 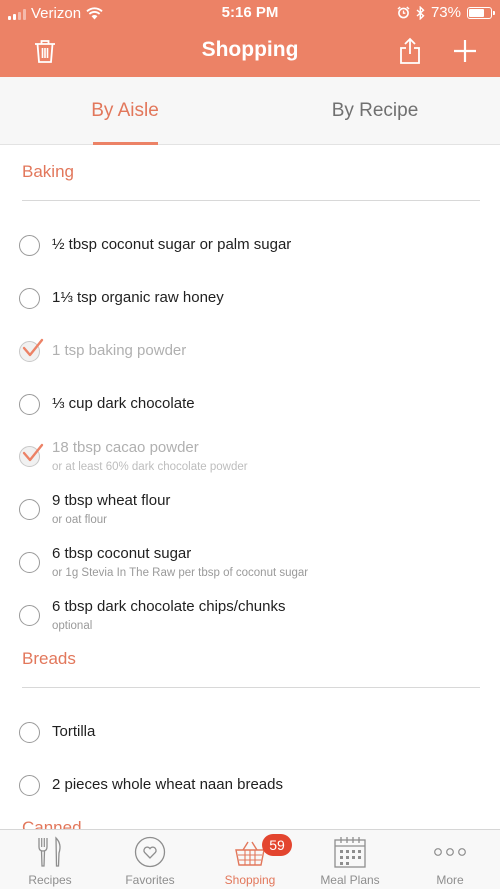 What do you see at coordinates (450, 880) in the screenshot?
I see `tabbar-more-label: More` at bounding box center [450, 880].